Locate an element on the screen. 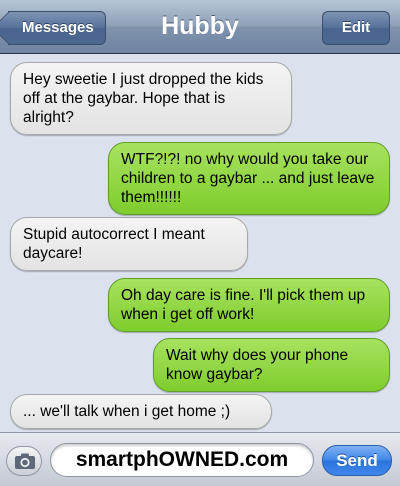  message-text-field: smartphOWNED.com is located at coordinates (182, 460).